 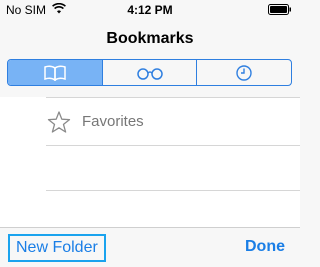 I want to click on battery-icon, so click(x=279, y=9).